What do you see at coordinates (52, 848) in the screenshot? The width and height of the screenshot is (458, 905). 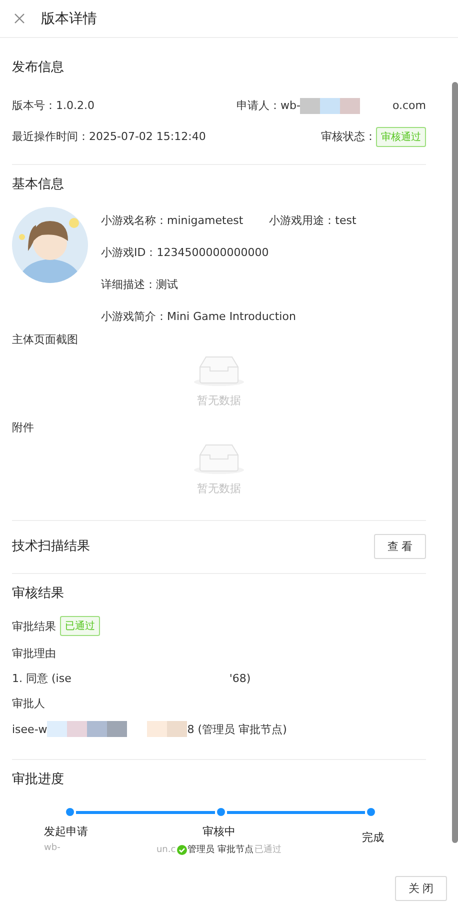 I see `step-detail: wb-` at bounding box center [52, 848].